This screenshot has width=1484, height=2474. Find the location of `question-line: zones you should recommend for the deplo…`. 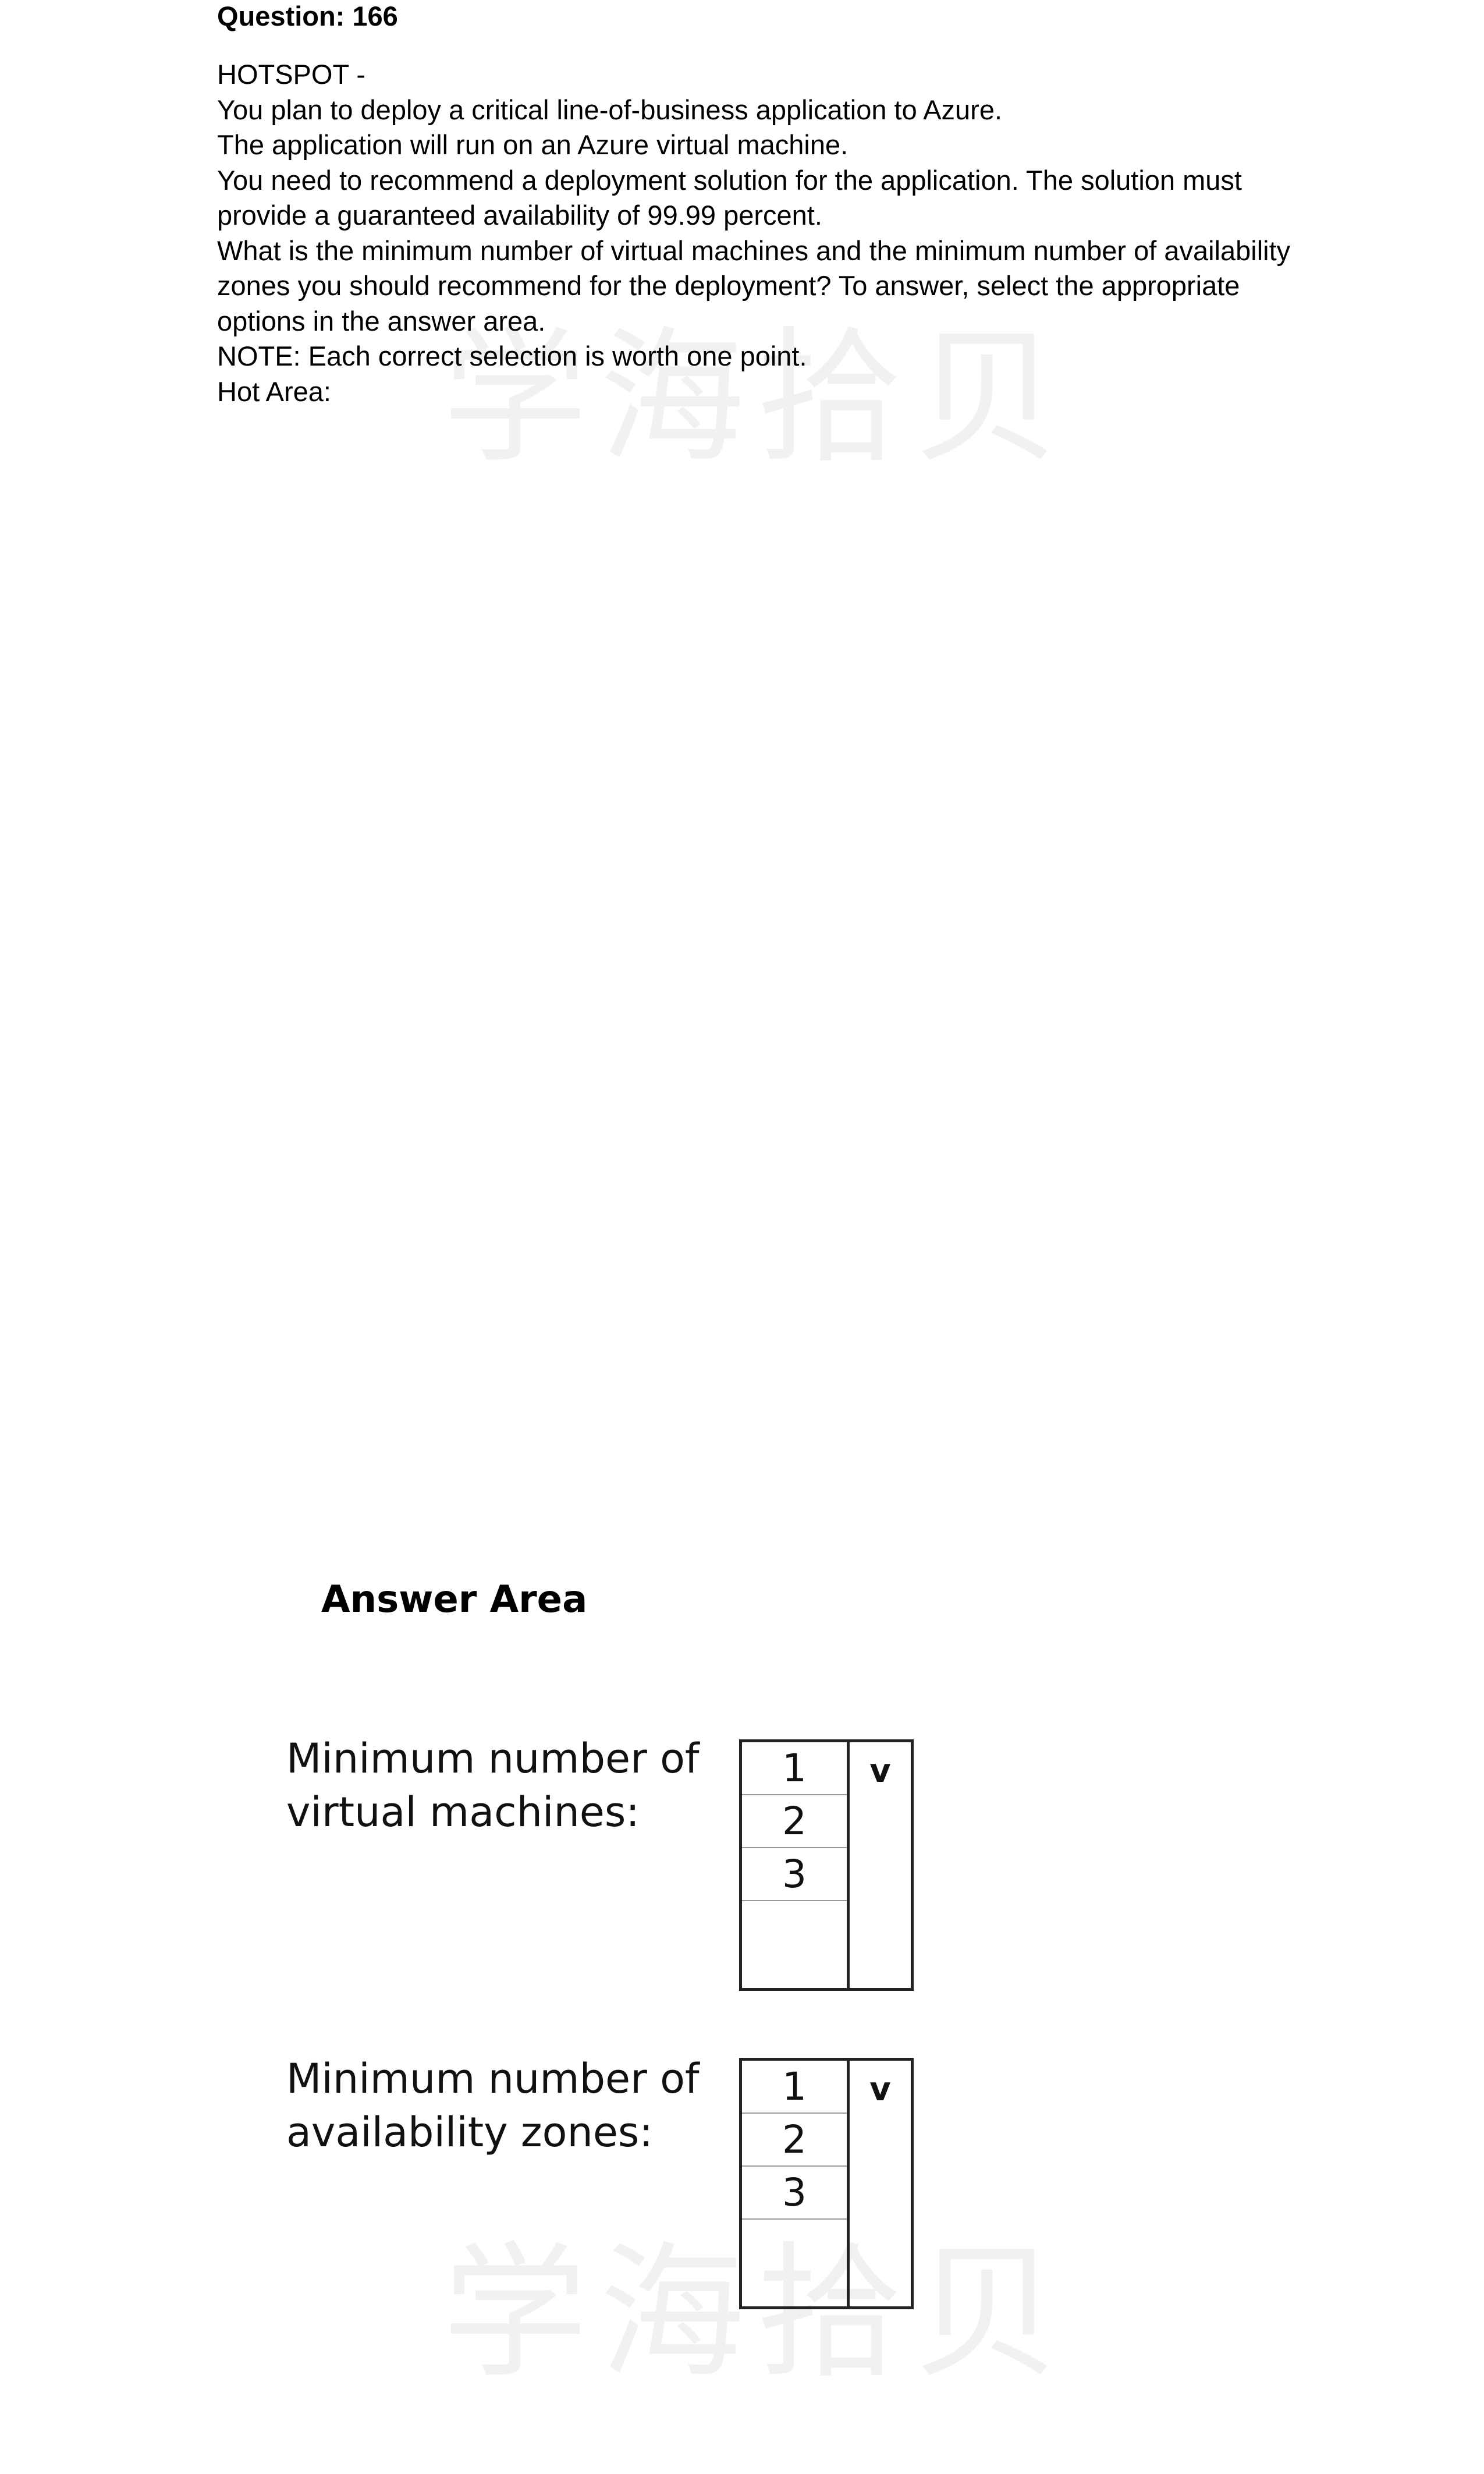

question-line: zones you should recommend for the deplo… is located at coordinates (728, 285).